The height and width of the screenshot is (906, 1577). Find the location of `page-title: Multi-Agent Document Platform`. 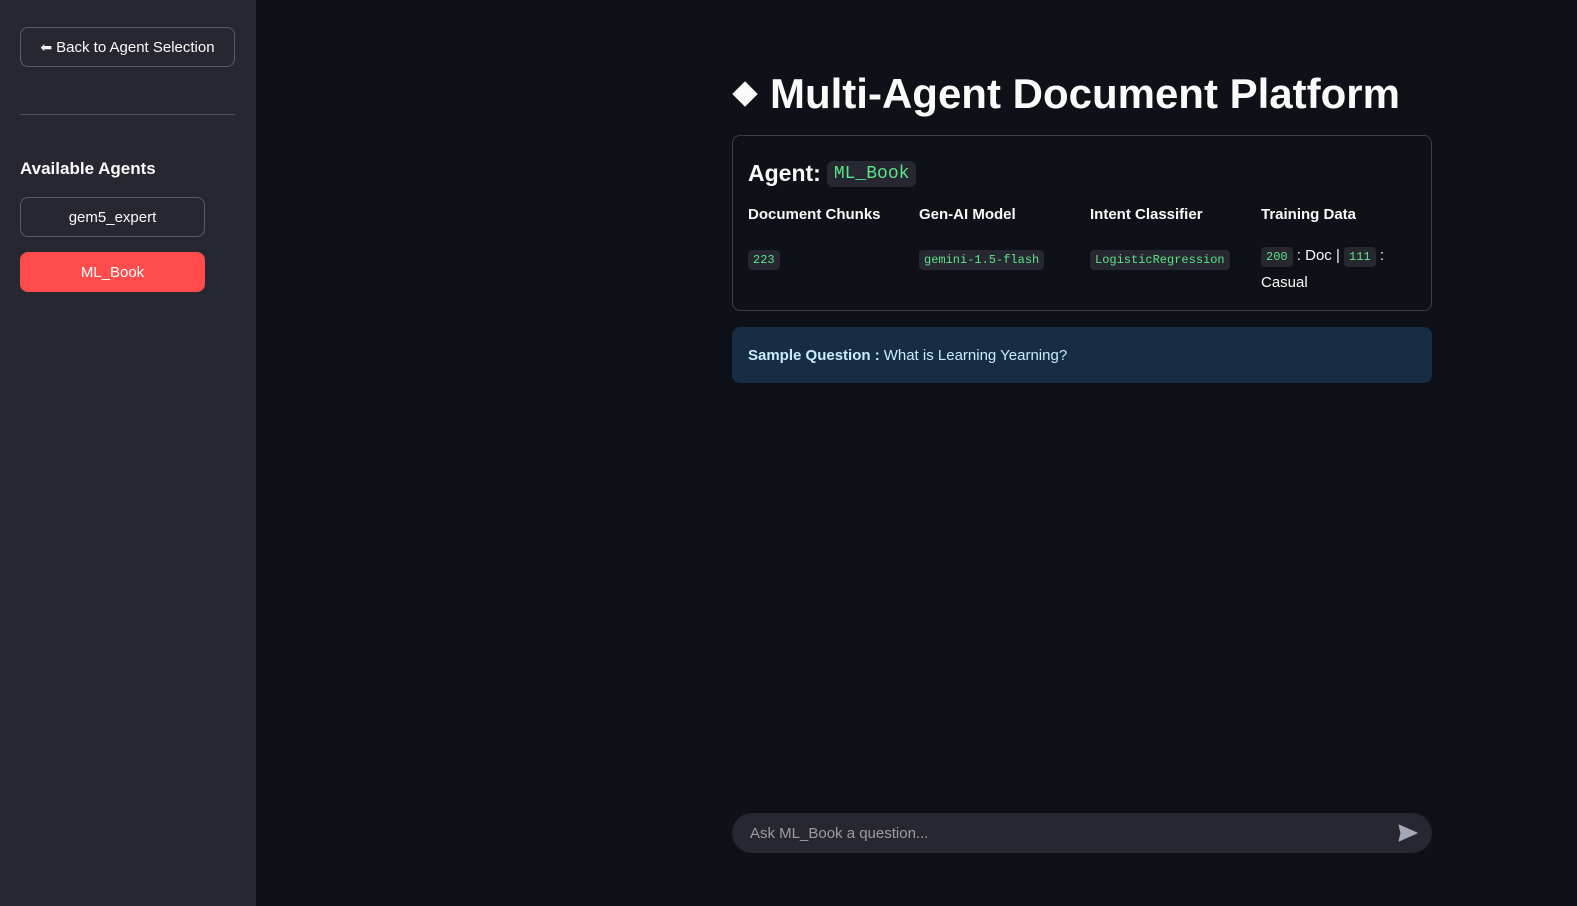

page-title: Multi-Agent Document Platform is located at coordinates (1066, 94).